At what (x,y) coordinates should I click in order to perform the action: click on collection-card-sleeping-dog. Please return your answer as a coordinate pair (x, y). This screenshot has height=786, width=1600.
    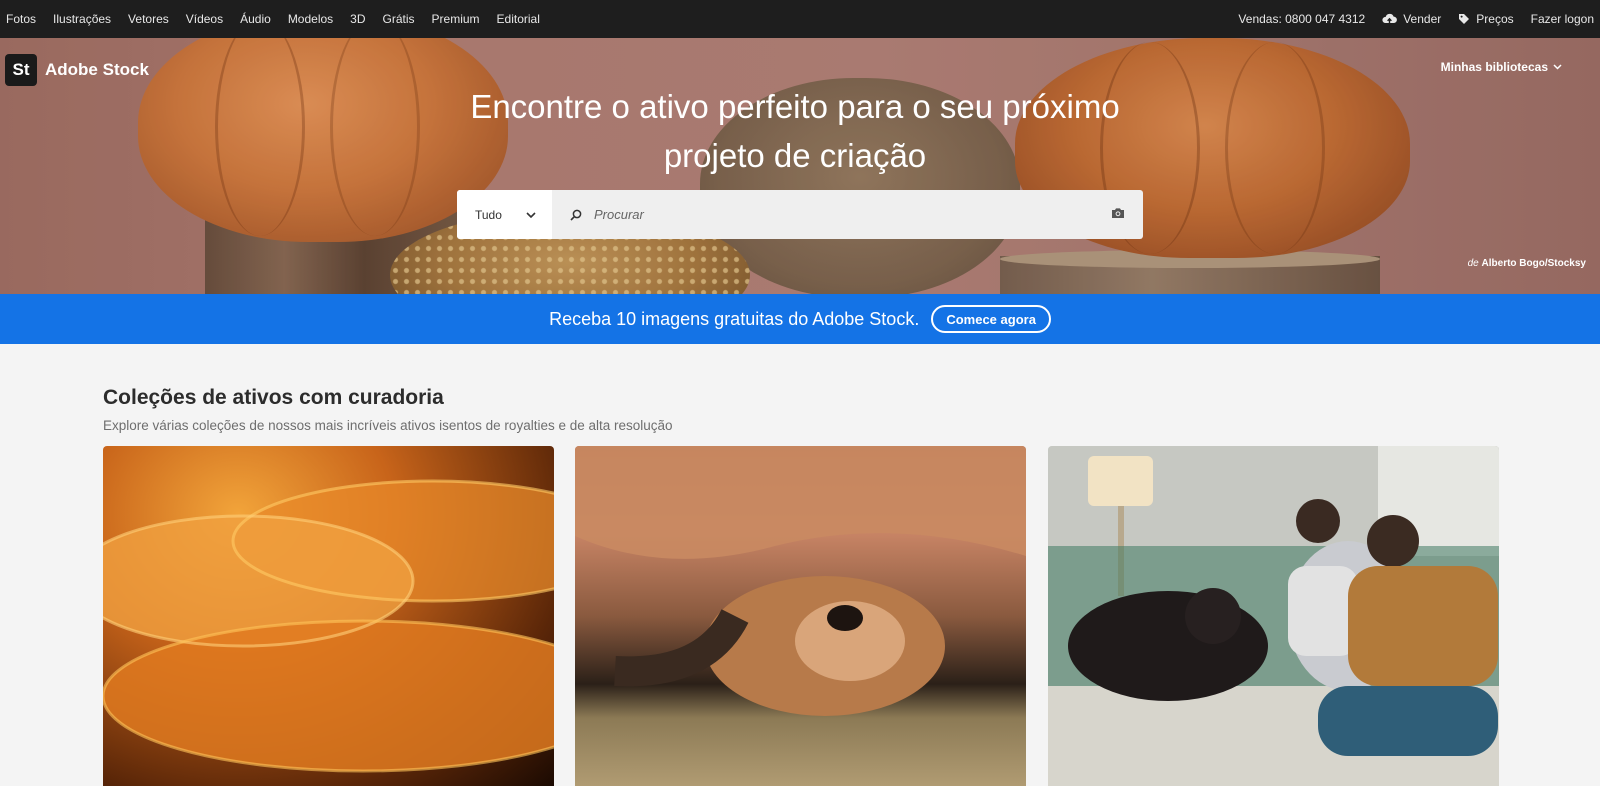
    Looking at the image, I should click on (800, 616).